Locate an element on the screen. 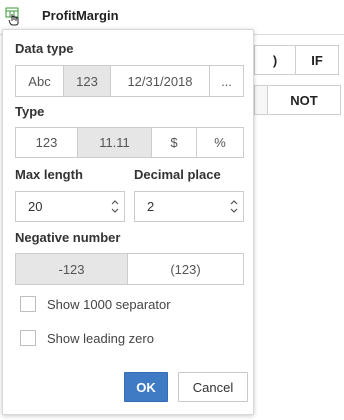 The width and height of the screenshot is (344, 420). negative-number-label: Negative number is located at coordinates (68, 237).